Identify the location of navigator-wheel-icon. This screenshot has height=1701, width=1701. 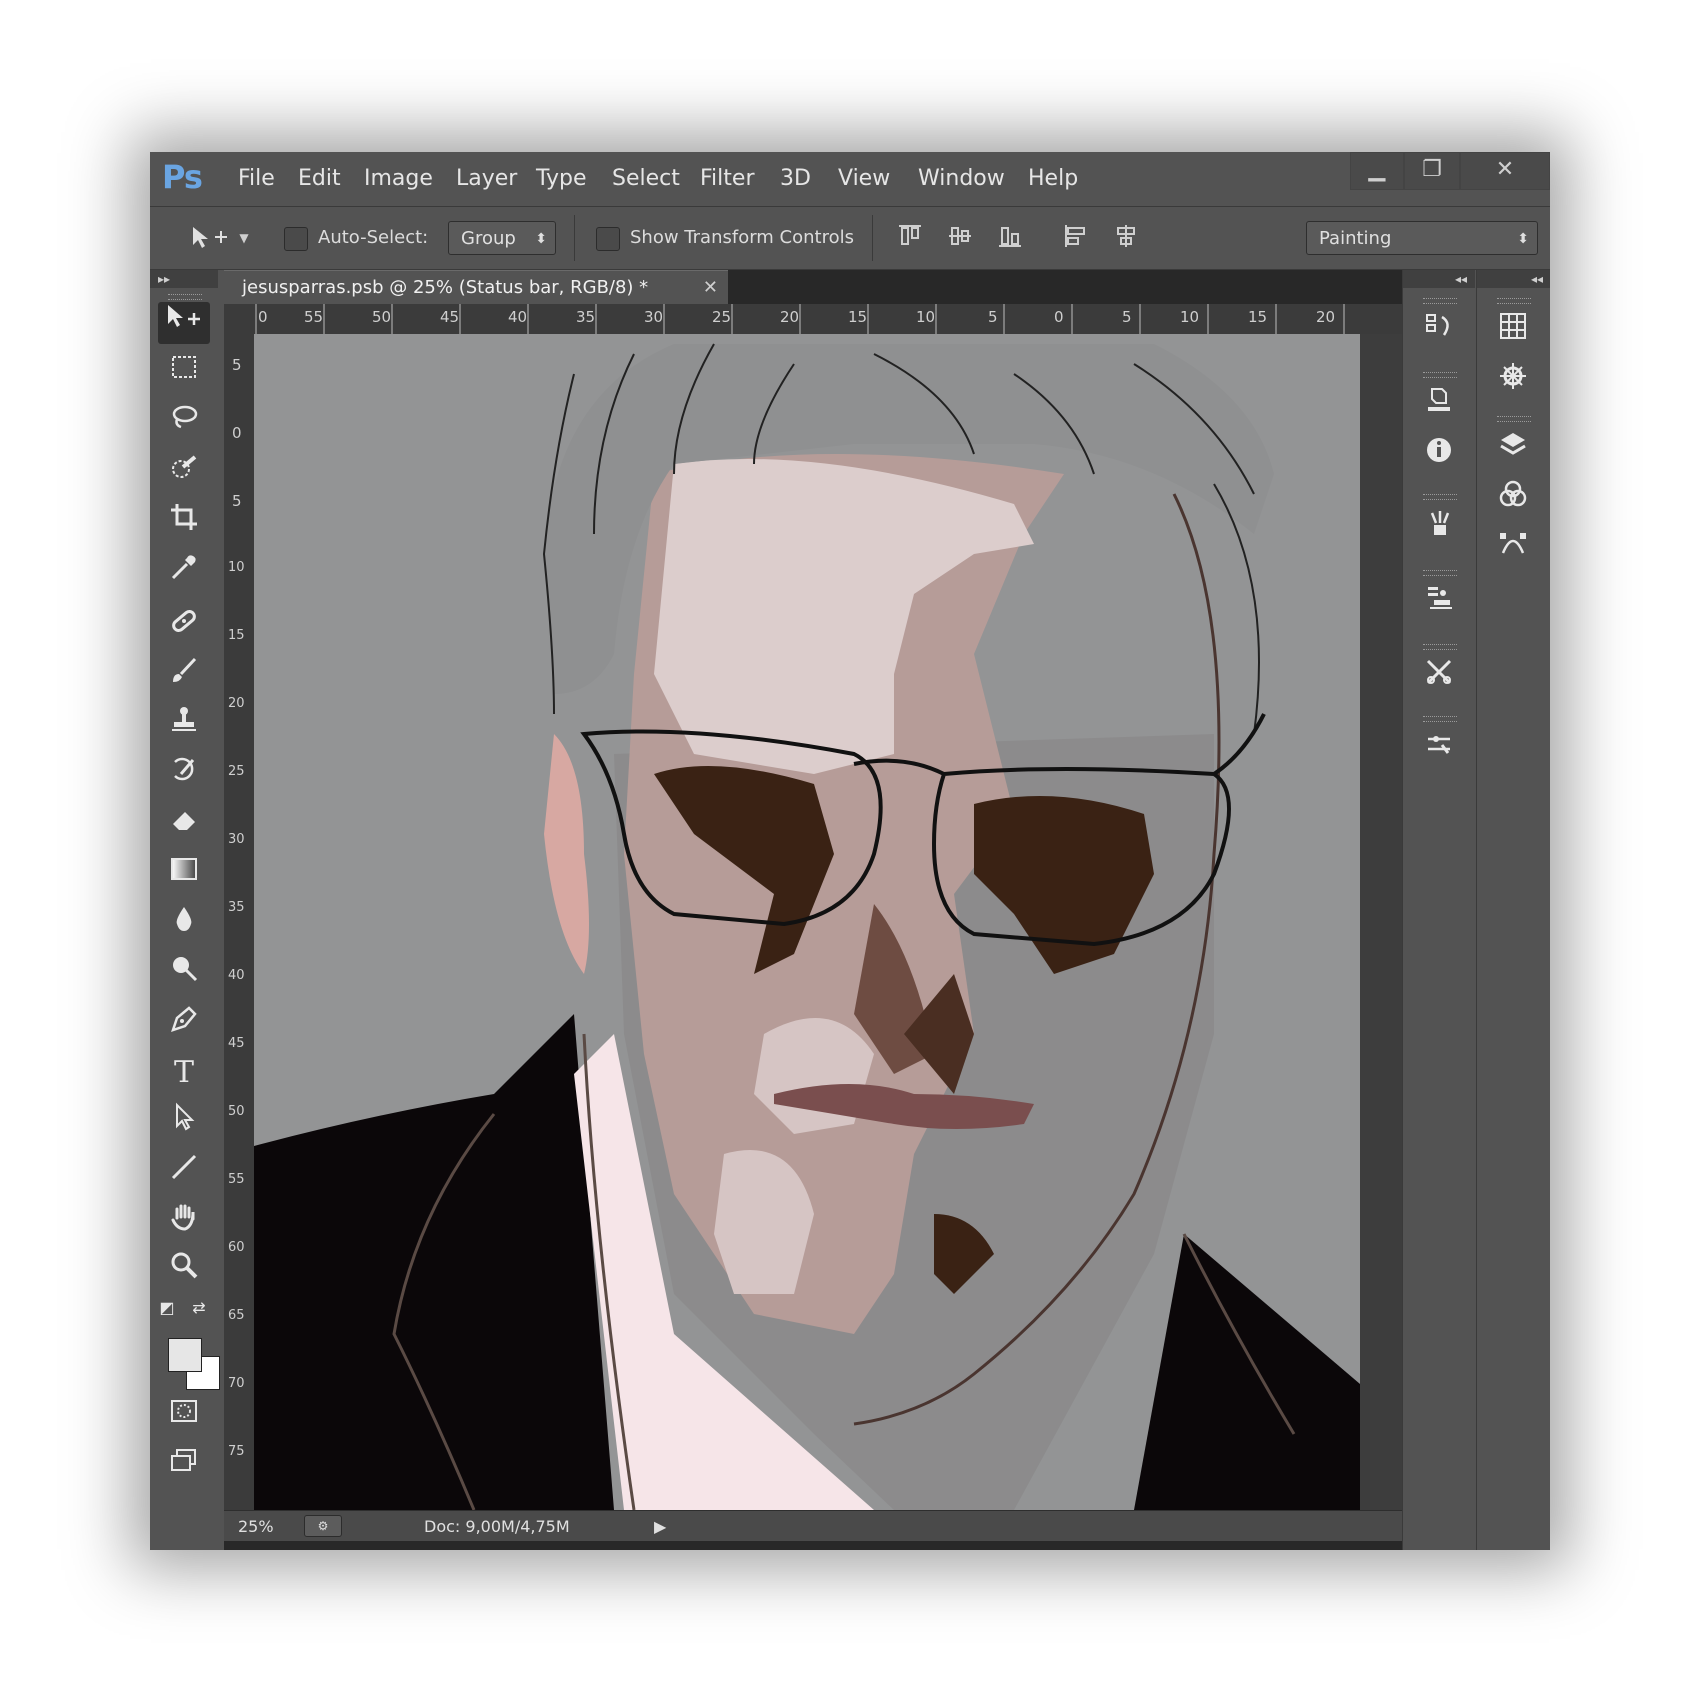
(1513, 382).